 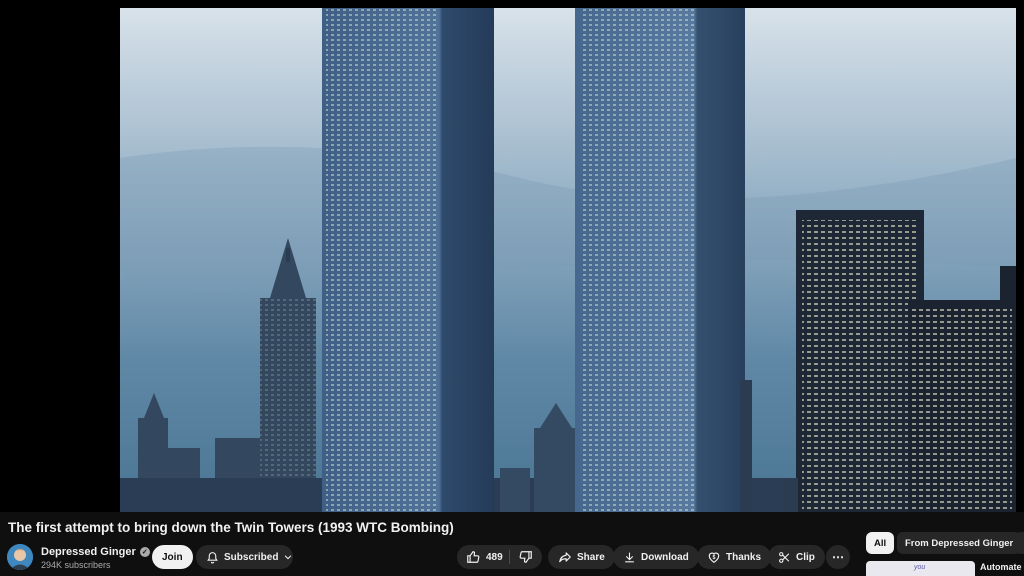 I want to click on clip-label: Clip, so click(x=805, y=557).